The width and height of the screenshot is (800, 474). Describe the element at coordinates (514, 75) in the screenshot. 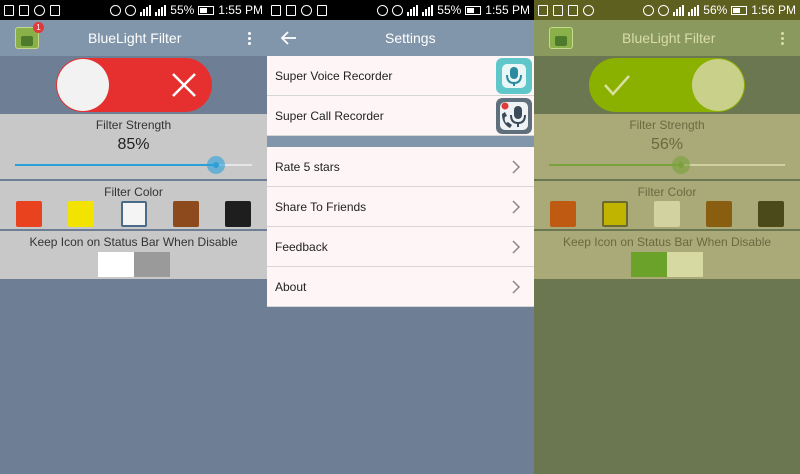

I see `microphone-icon` at that location.